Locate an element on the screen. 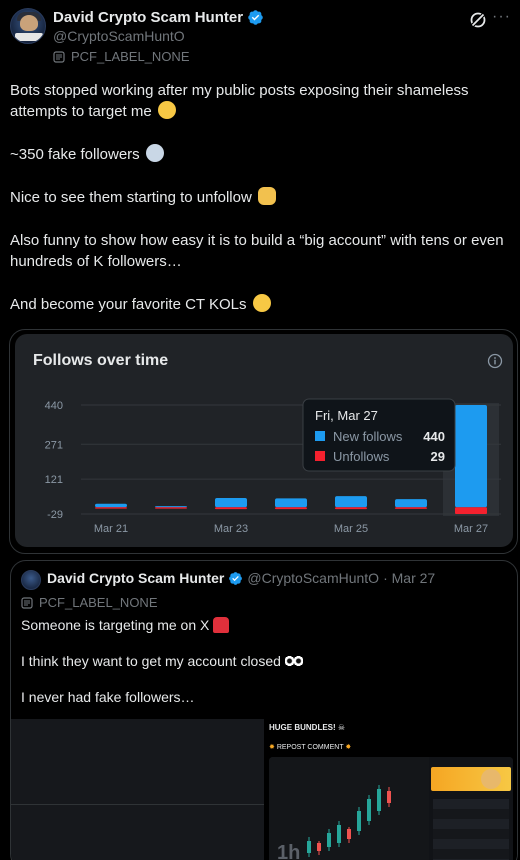  x-tick-label: Mar 21 is located at coordinates (111, 529).